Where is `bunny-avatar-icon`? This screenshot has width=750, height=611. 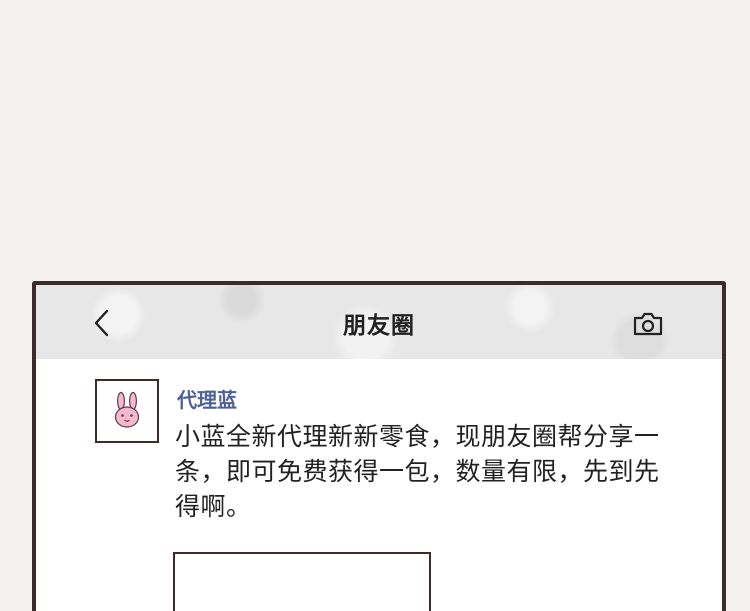
bunny-avatar-icon is located at coordinates (127, 409).